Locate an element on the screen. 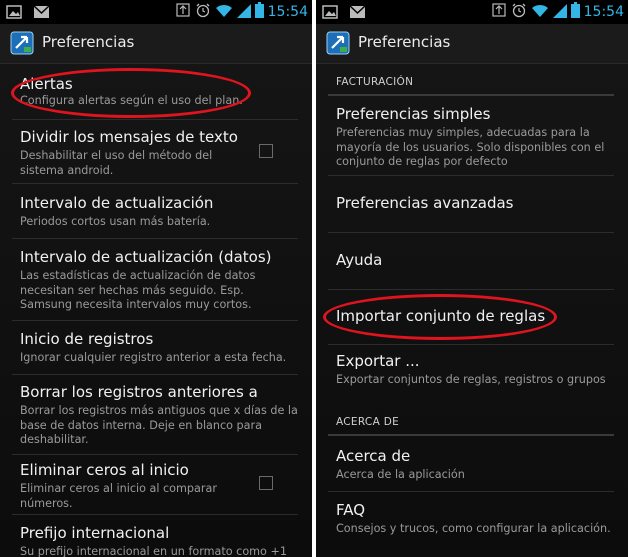  pref-preferencias-avanzadas: Preferencias avanzadas is located at coordinates (475, 203).